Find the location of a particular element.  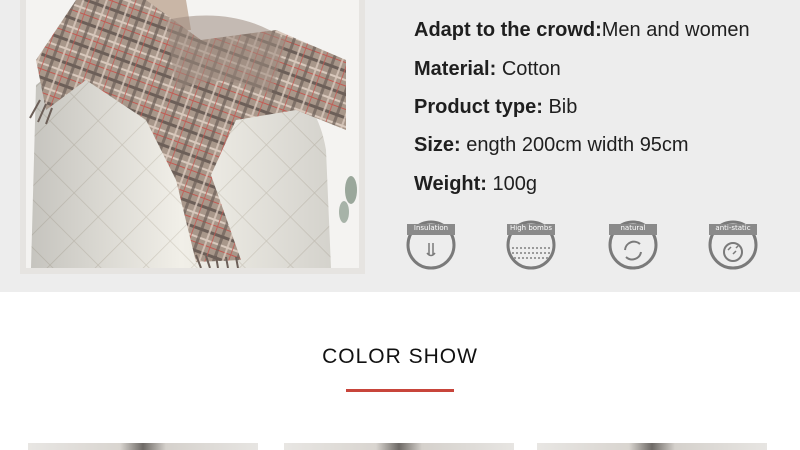

spec-material: Material: Cotton is located at coordinates (487, 69).